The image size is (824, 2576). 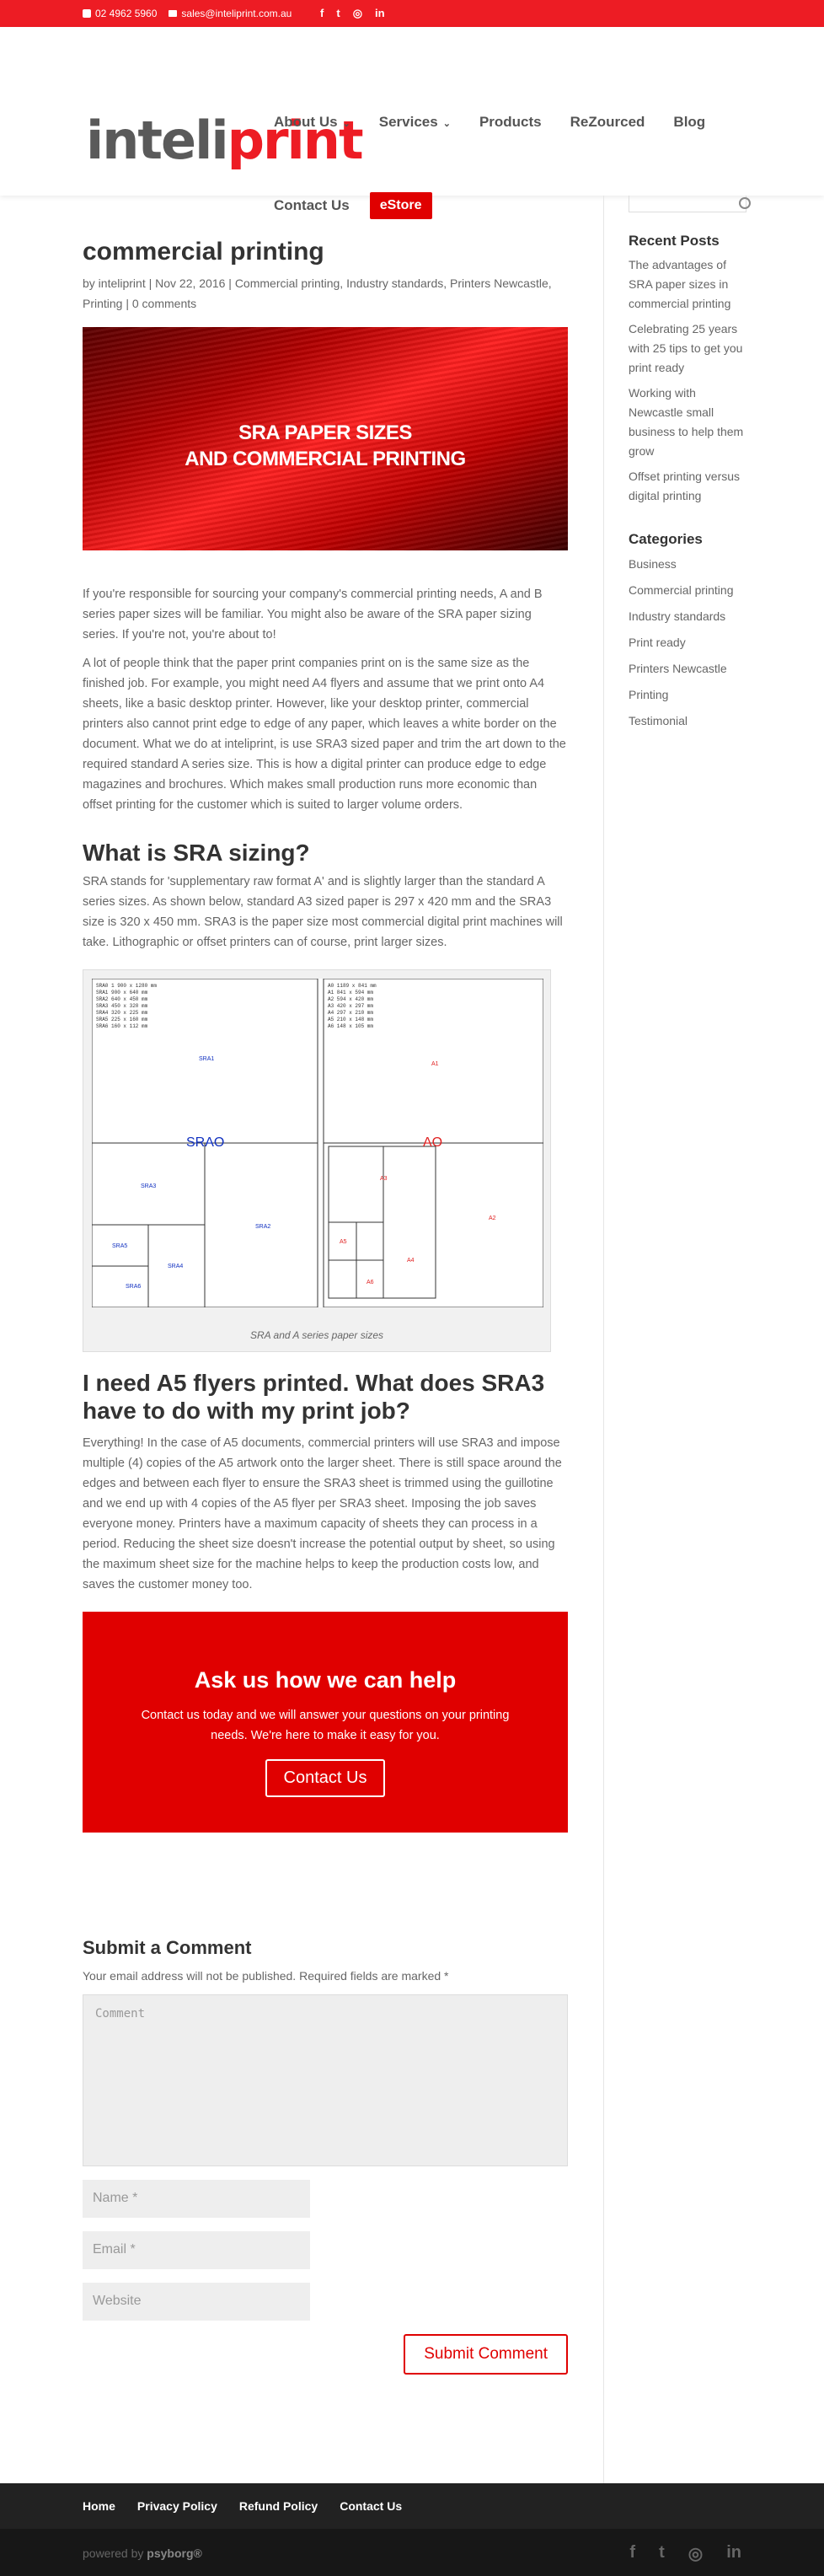 I want to click on size-table-row: SRA5 225 x 160 mm, so click(x=122, y=1019).